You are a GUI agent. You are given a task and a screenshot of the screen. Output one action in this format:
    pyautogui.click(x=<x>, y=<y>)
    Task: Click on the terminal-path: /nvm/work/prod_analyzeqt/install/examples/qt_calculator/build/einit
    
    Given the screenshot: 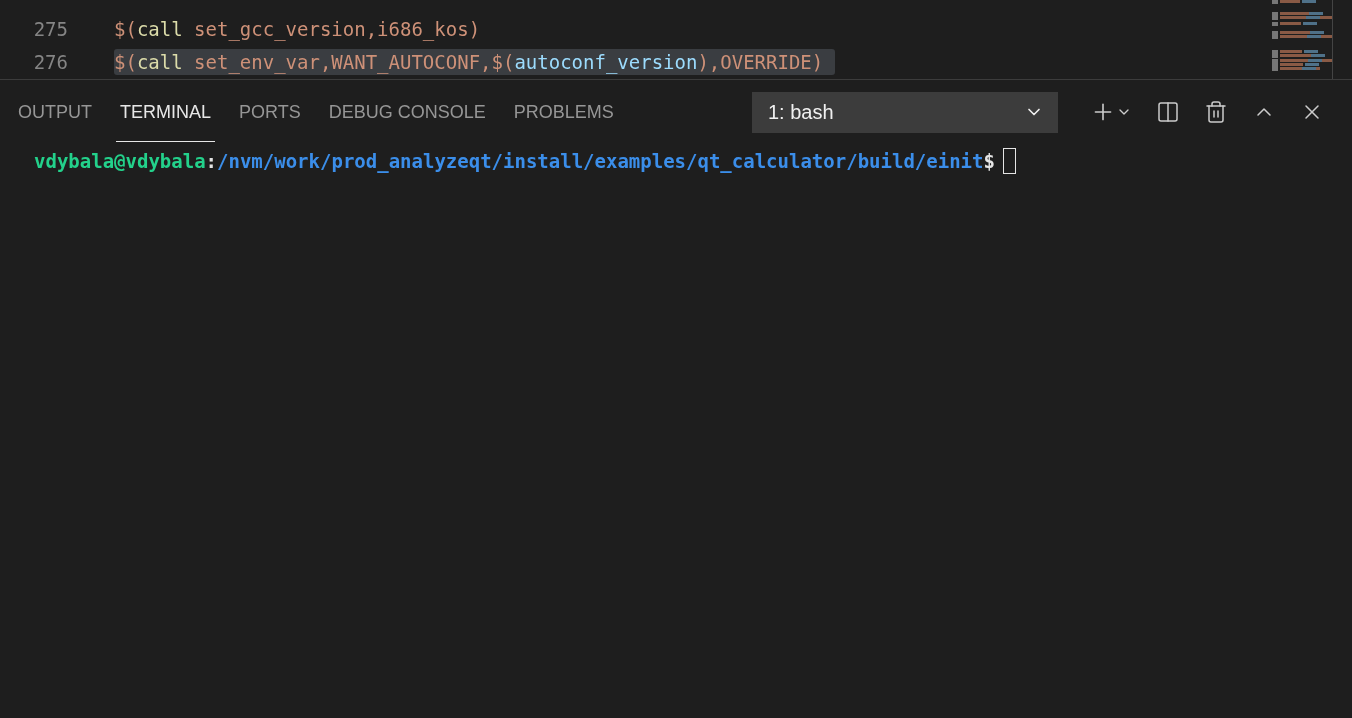 What is the action you would take?
    pyautogui.click(x=600, y=161)
    